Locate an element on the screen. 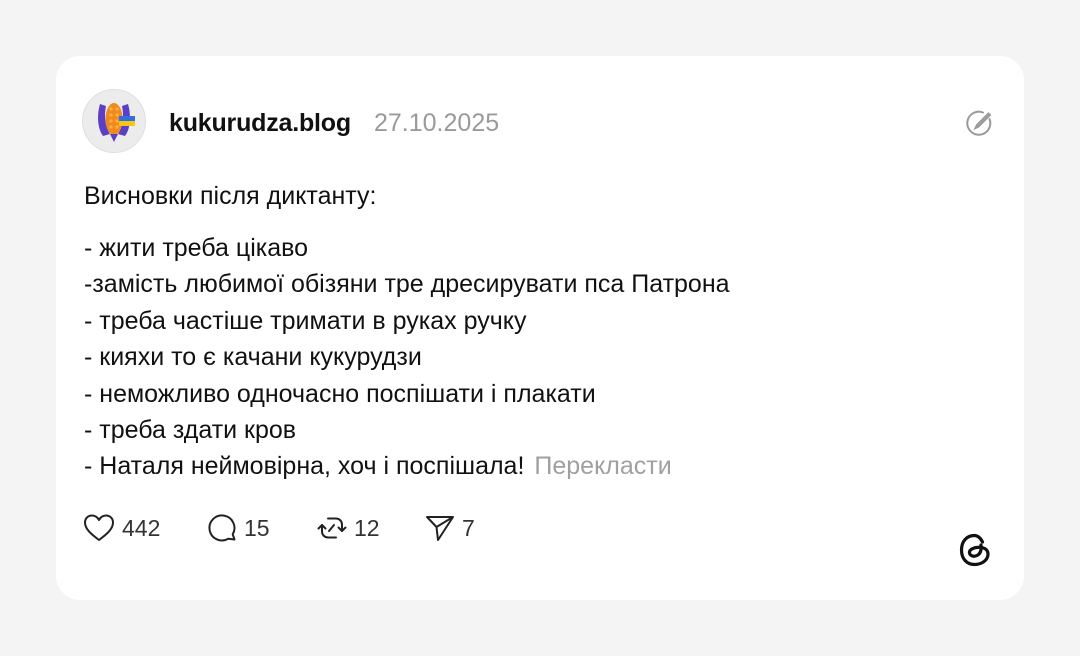  heart-icon is located at coordinates (99, 527).